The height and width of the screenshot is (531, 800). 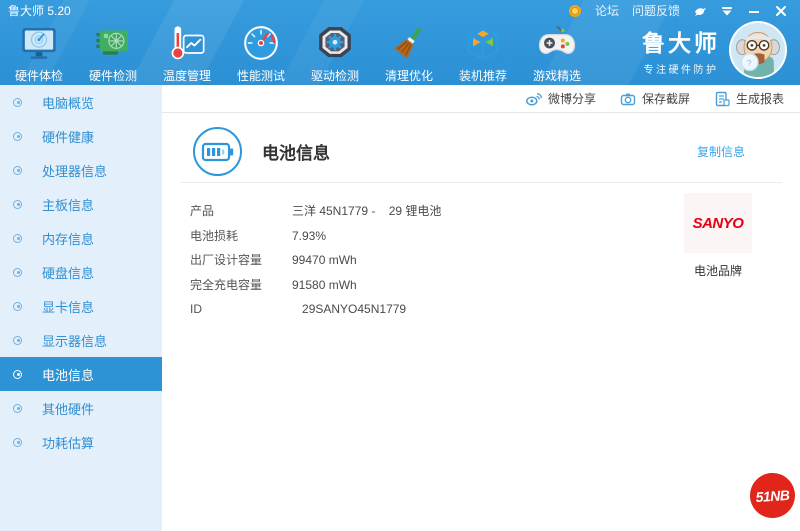 What do you see at coordinates (656, 10) in the screenshot?
I see `feedback-link: 问题反馈` at bounding box center [656, 10].